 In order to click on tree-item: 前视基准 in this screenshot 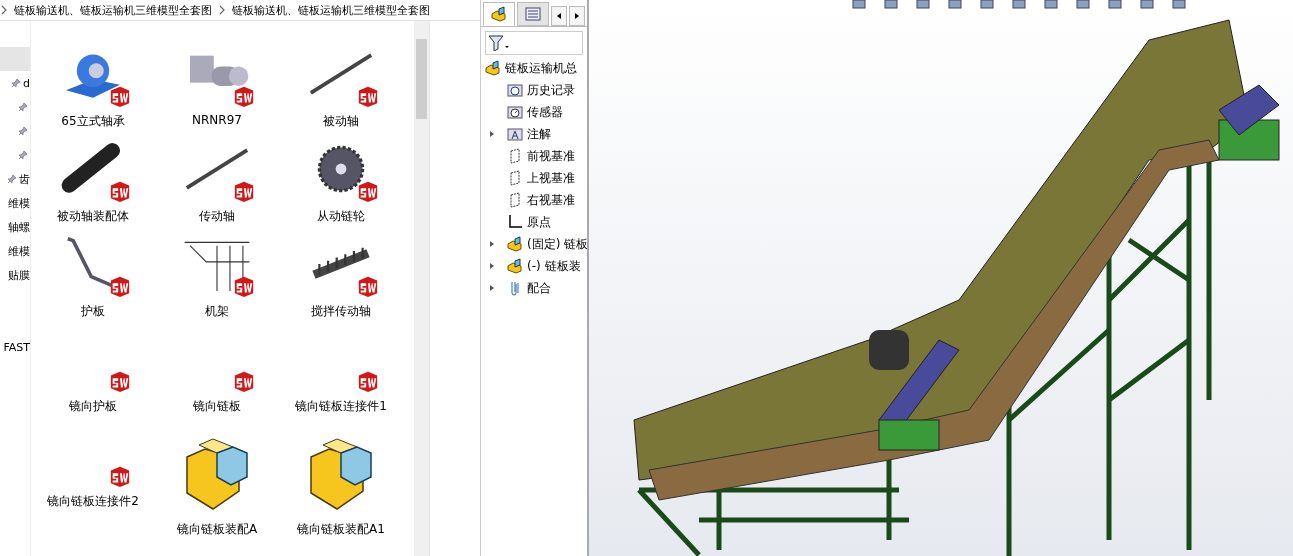, I will do `click(551, 156)`.